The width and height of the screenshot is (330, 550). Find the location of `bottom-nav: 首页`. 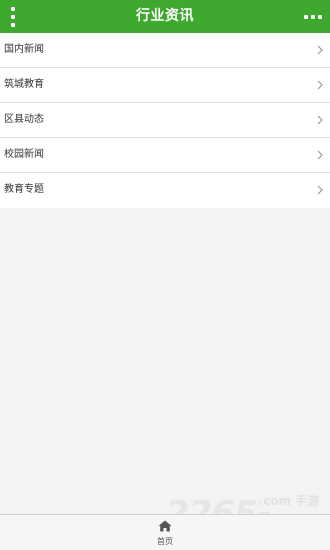

bottom-nav: 首页 is located at coordinates (165, 532).